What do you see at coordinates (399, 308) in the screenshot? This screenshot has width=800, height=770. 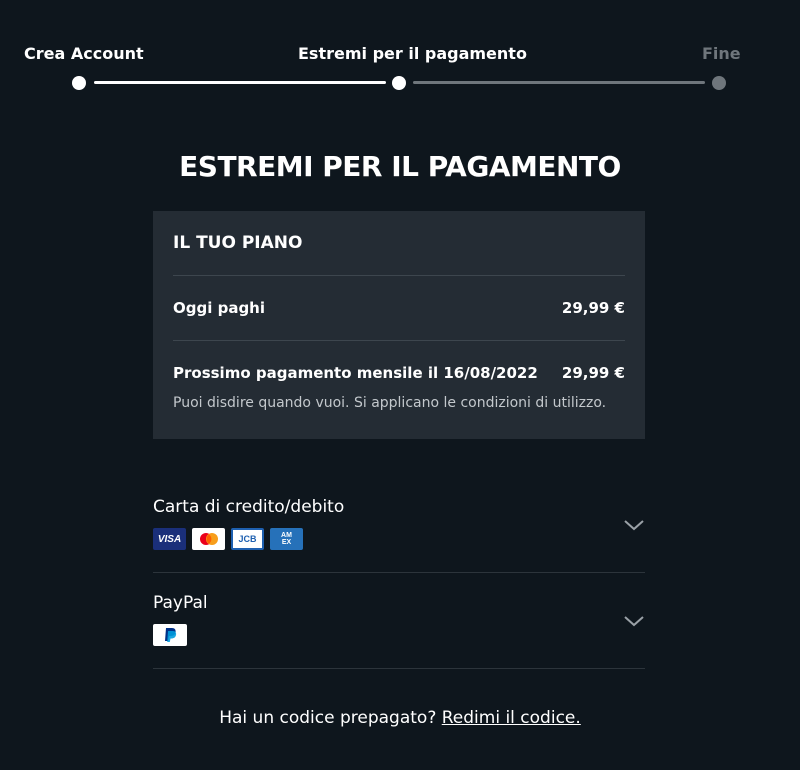 I see `today-payment-row: Oggi paghi 29,99 €` at bounding box center [399, 308].